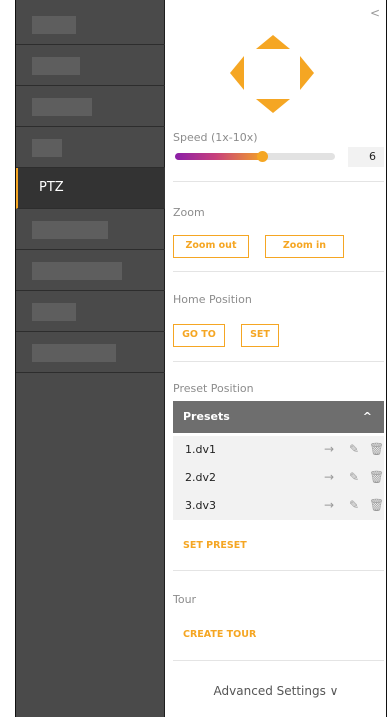 The width and height of the screenshot is (390, 717). I want to click on speed-slider-fill, so click(220, 156).